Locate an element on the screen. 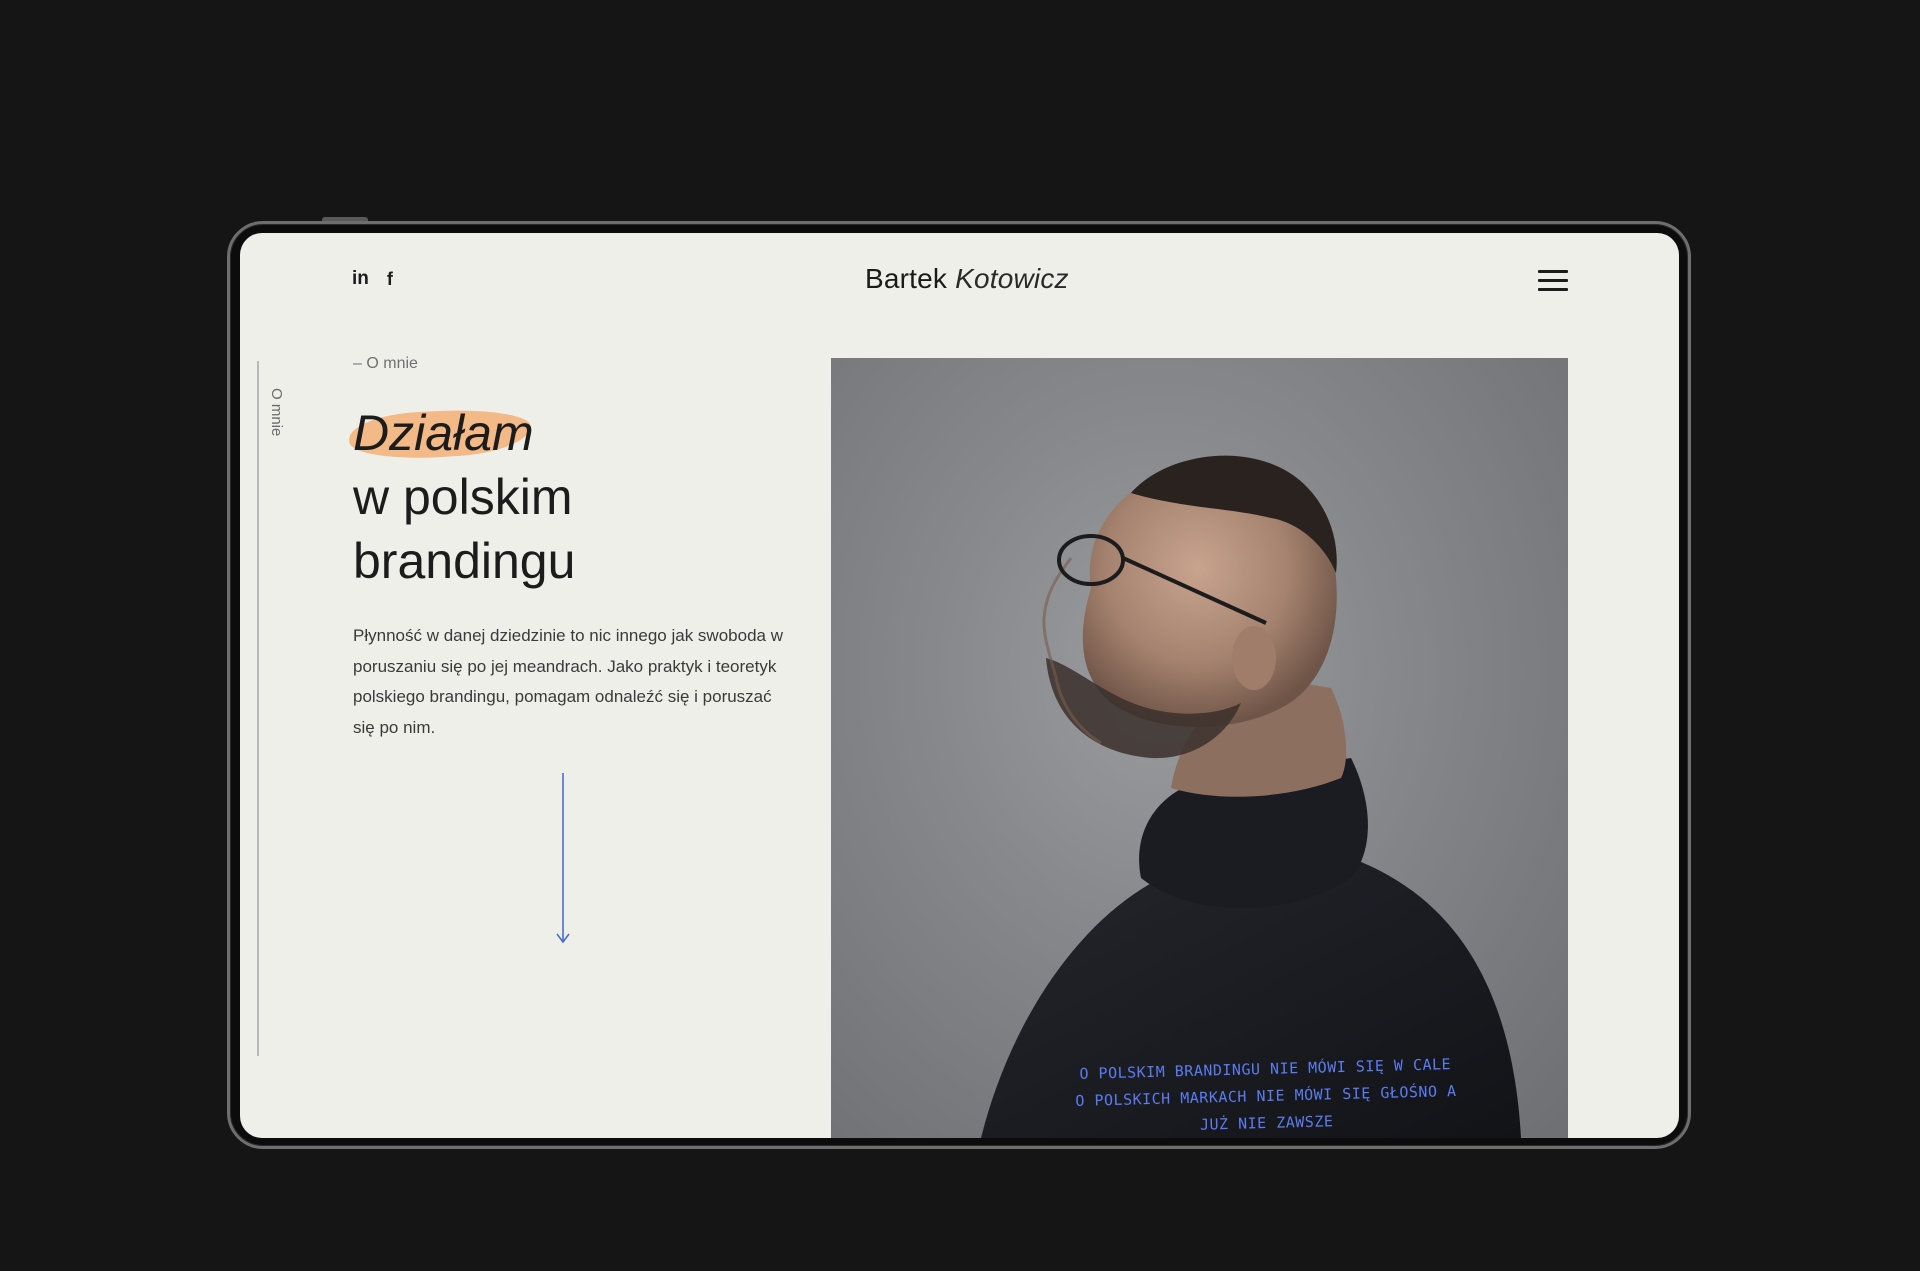  linkedin-icon: in is located at coordinates (360, 278).